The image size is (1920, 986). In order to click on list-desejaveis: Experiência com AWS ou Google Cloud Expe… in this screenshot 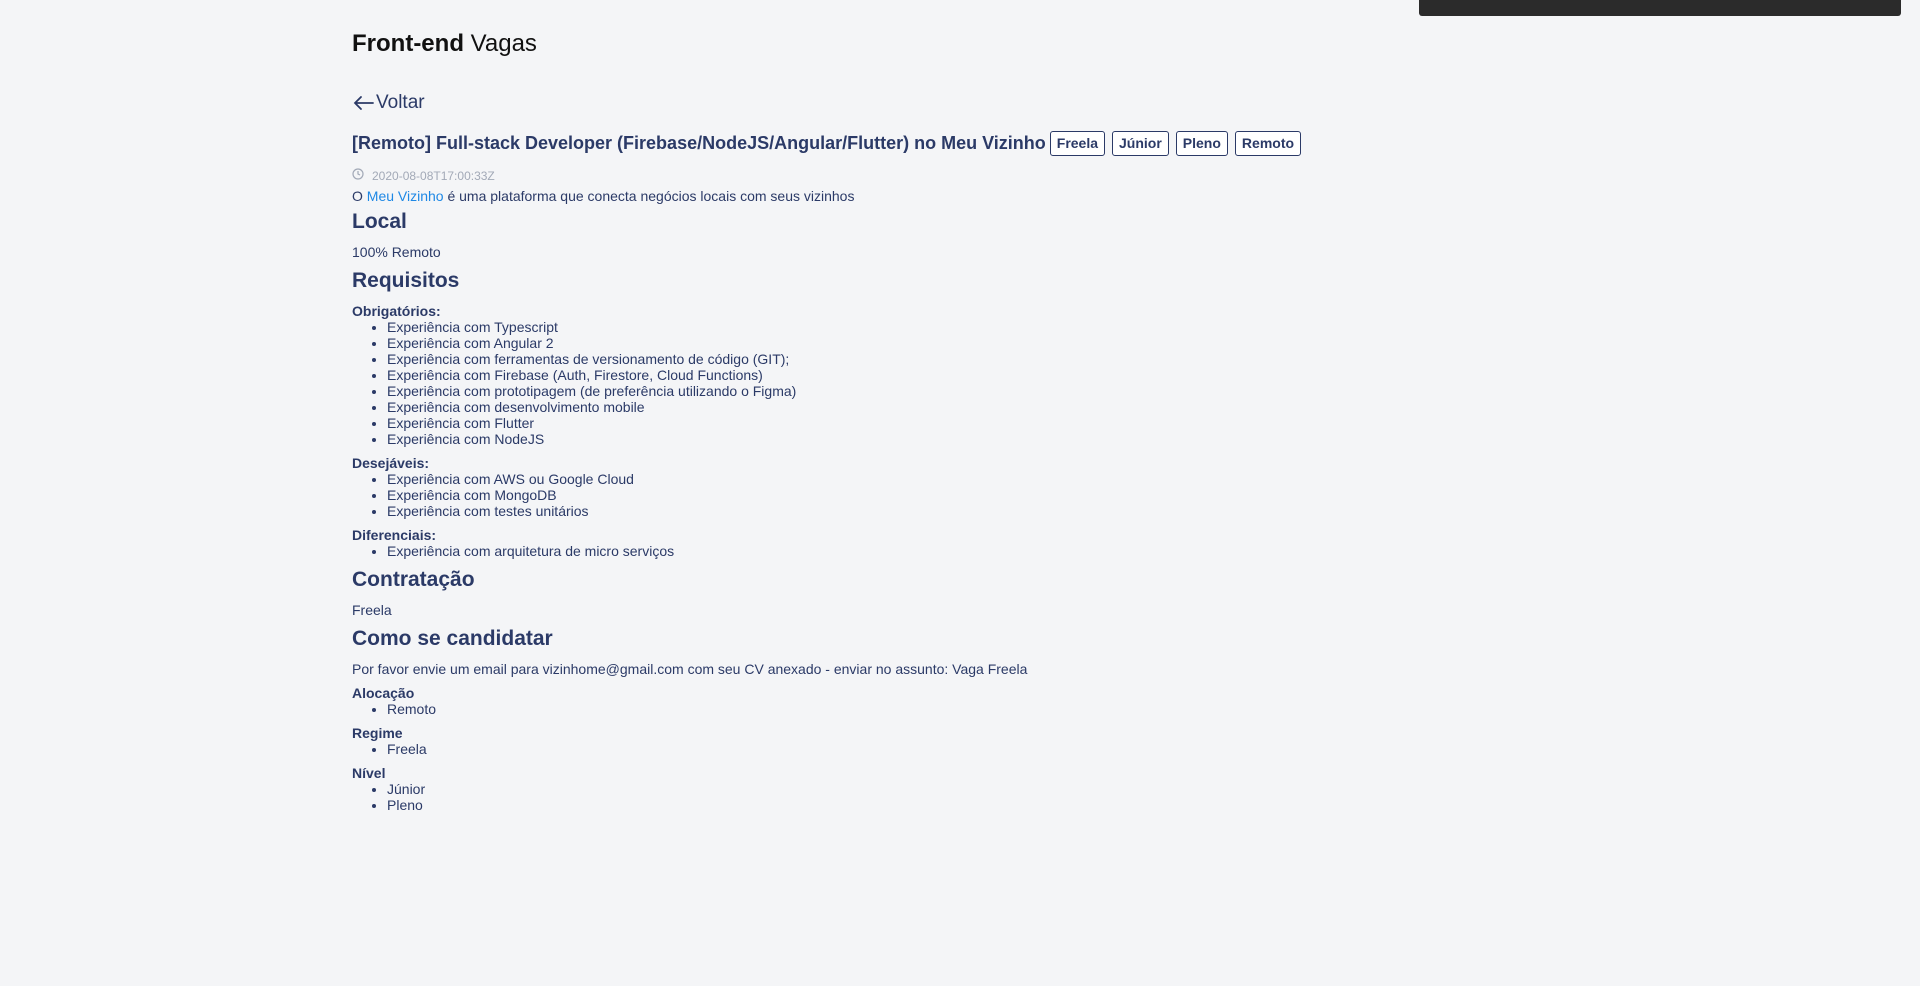, I will do `click(852, 495)`.